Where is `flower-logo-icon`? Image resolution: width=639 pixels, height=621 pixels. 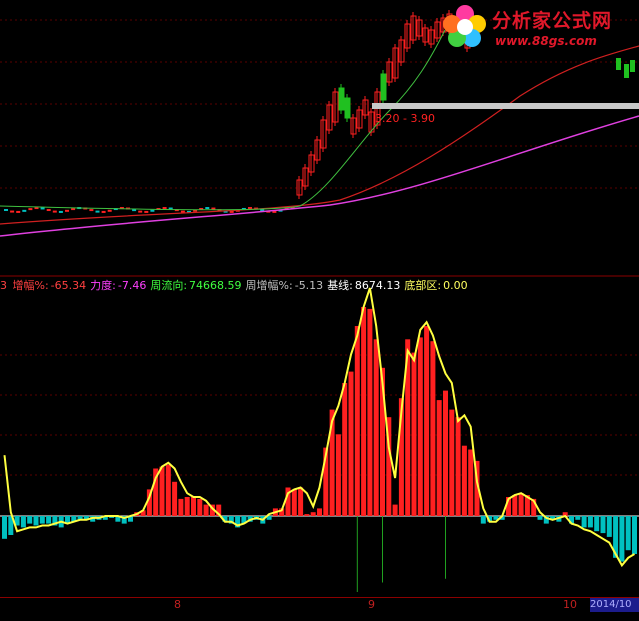
flower-logo-icon is located at coordinates (464, 26).